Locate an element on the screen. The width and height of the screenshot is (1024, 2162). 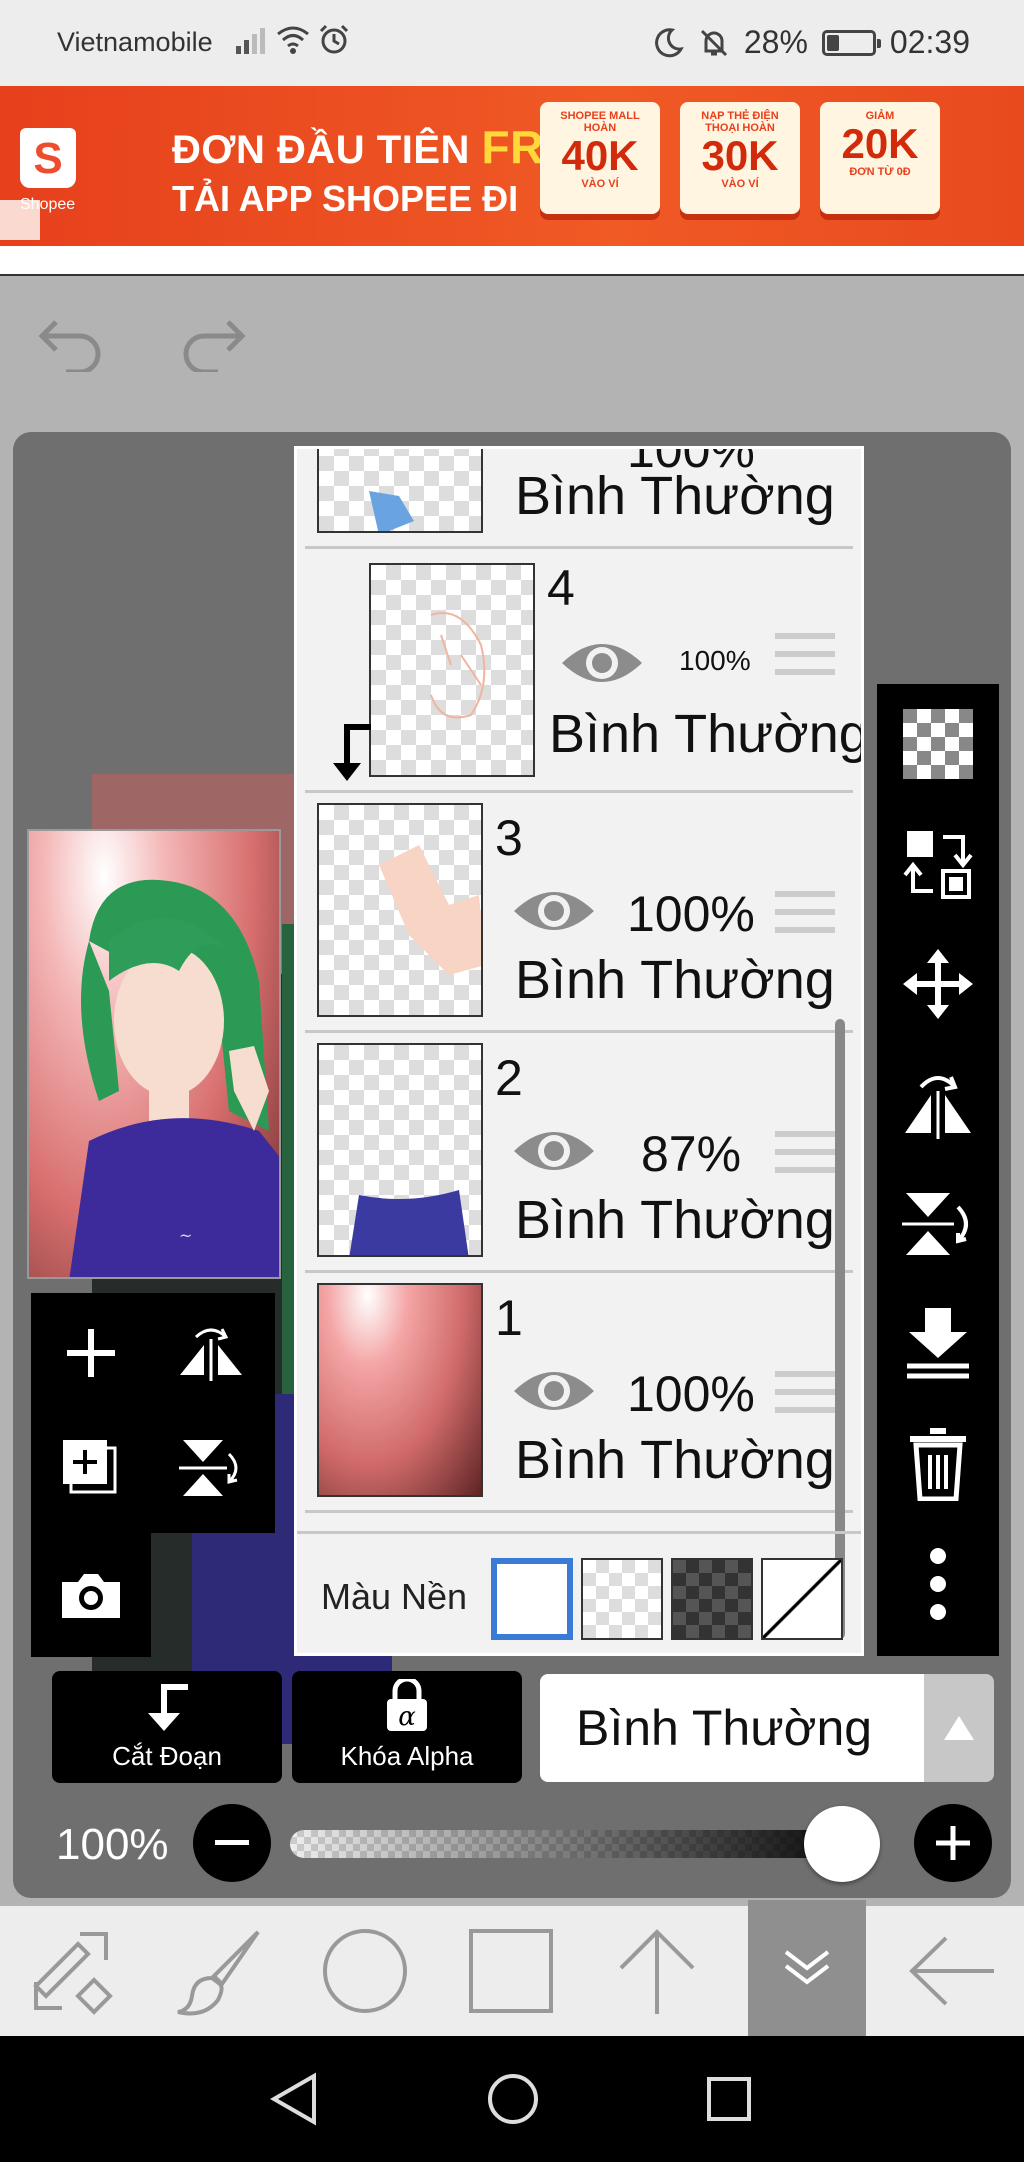
lock-icon: α is located at coordinates (407, 1705).